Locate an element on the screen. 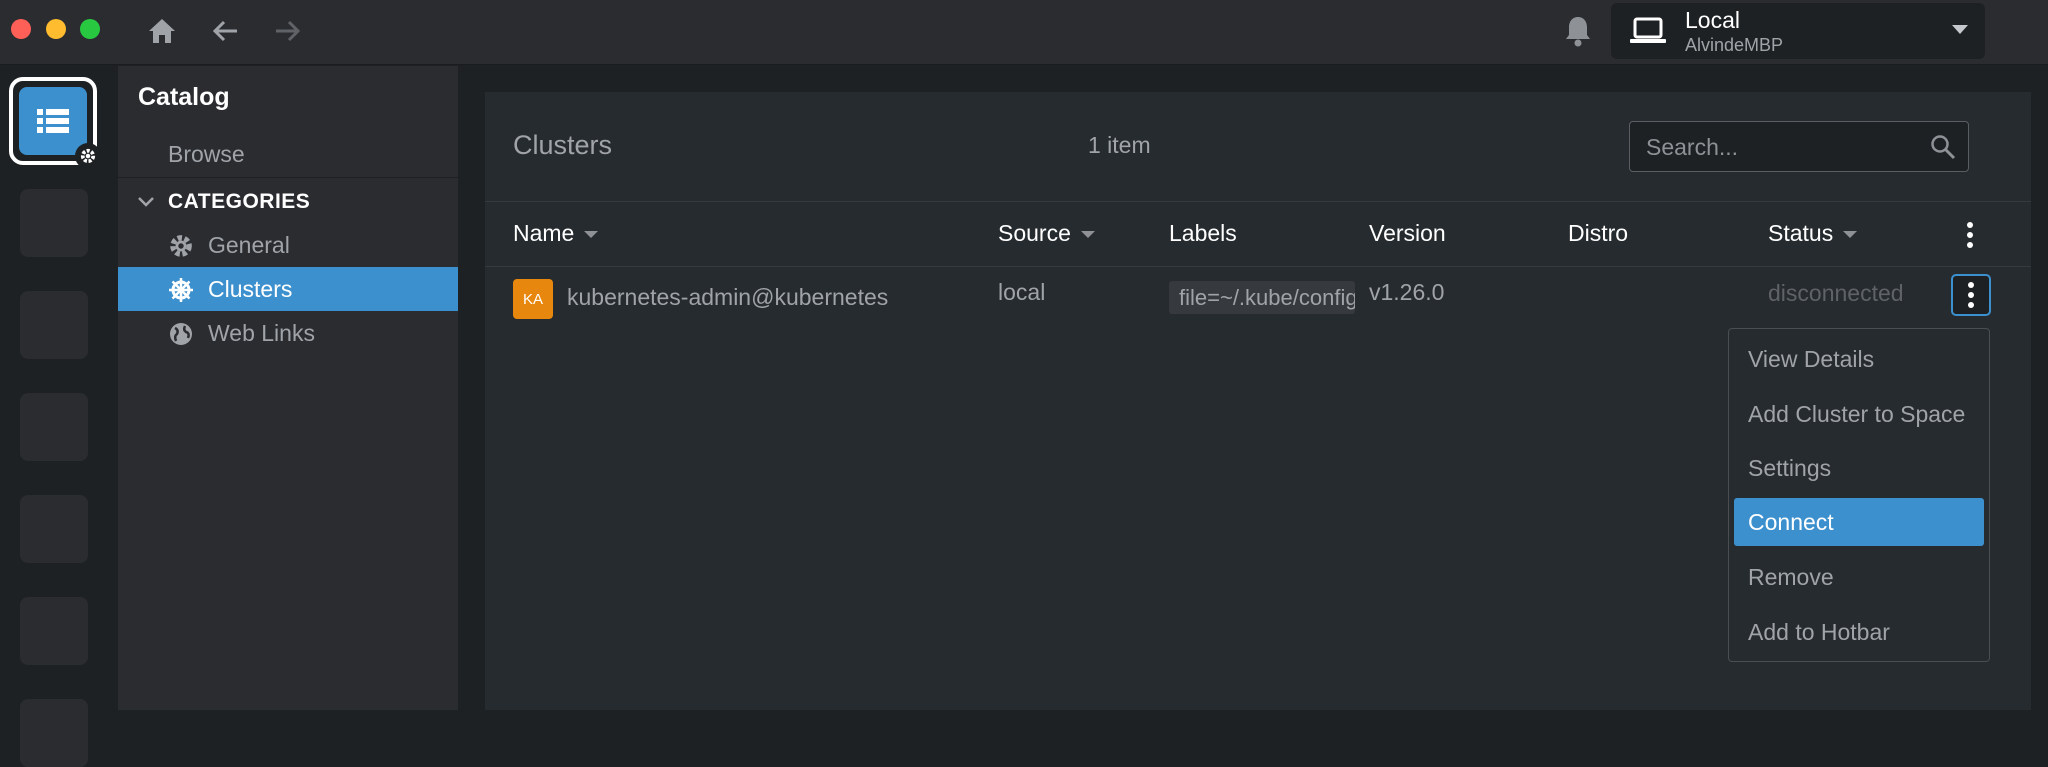  label-badge: file=~/.kube/config is located at coordinates (1262, 297).